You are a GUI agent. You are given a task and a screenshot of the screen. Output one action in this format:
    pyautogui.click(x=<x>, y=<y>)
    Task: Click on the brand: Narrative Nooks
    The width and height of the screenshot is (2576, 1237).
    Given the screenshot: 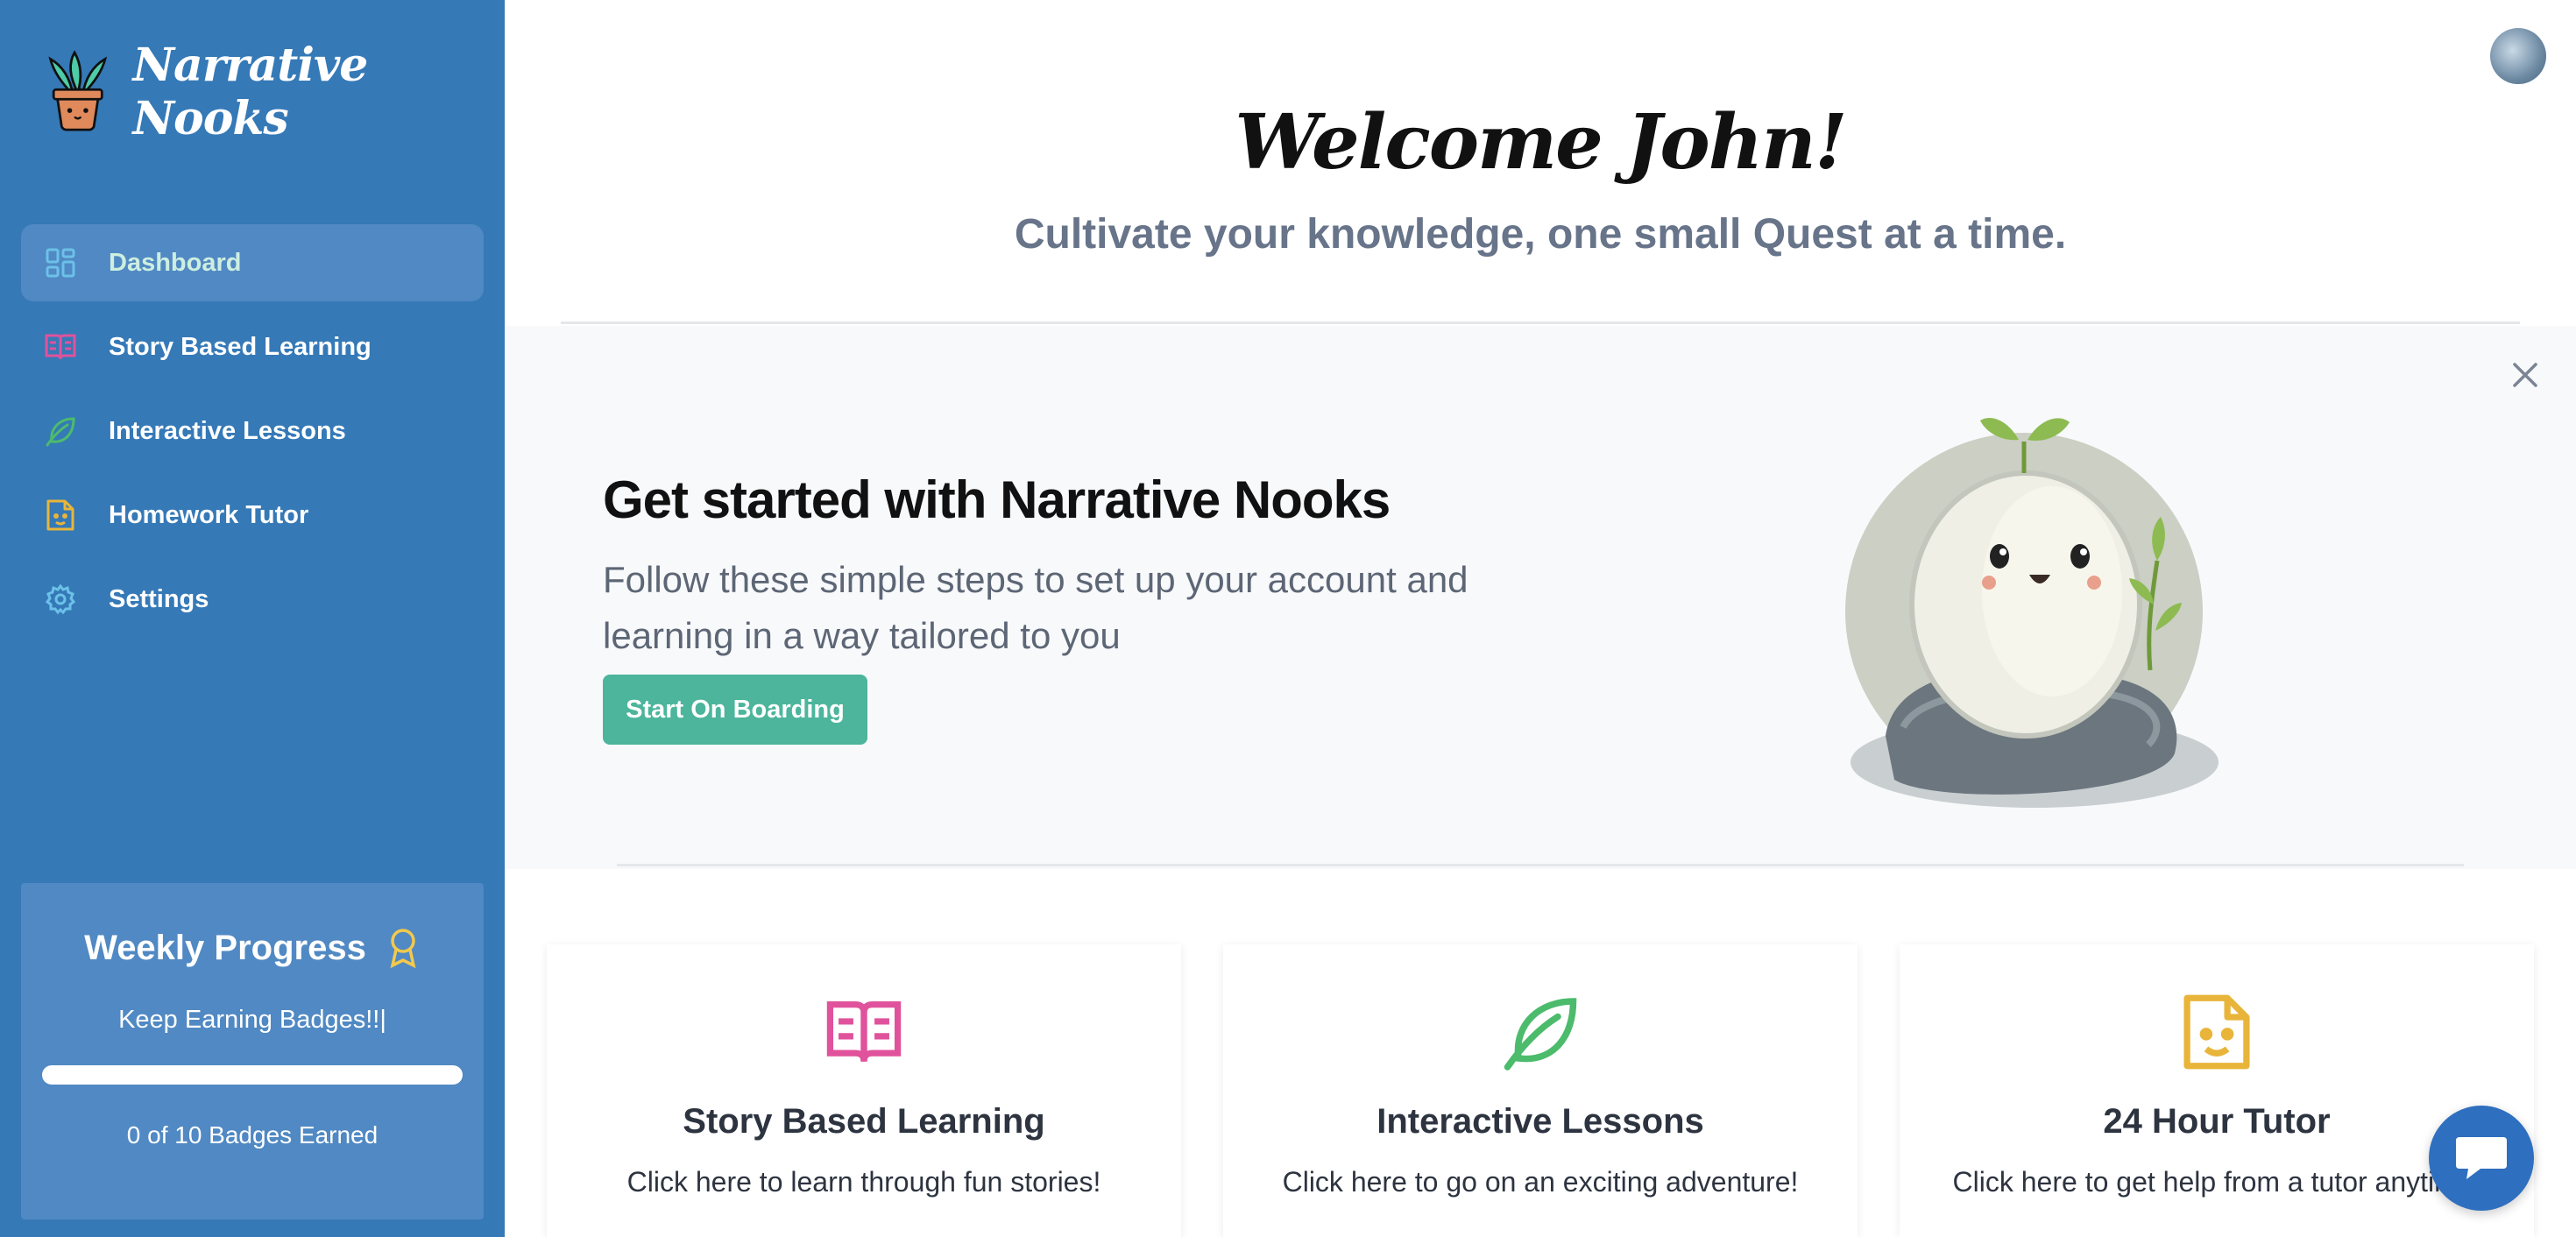 What is the action you would take?
    pyautogui.click(x=275, y=92)
    